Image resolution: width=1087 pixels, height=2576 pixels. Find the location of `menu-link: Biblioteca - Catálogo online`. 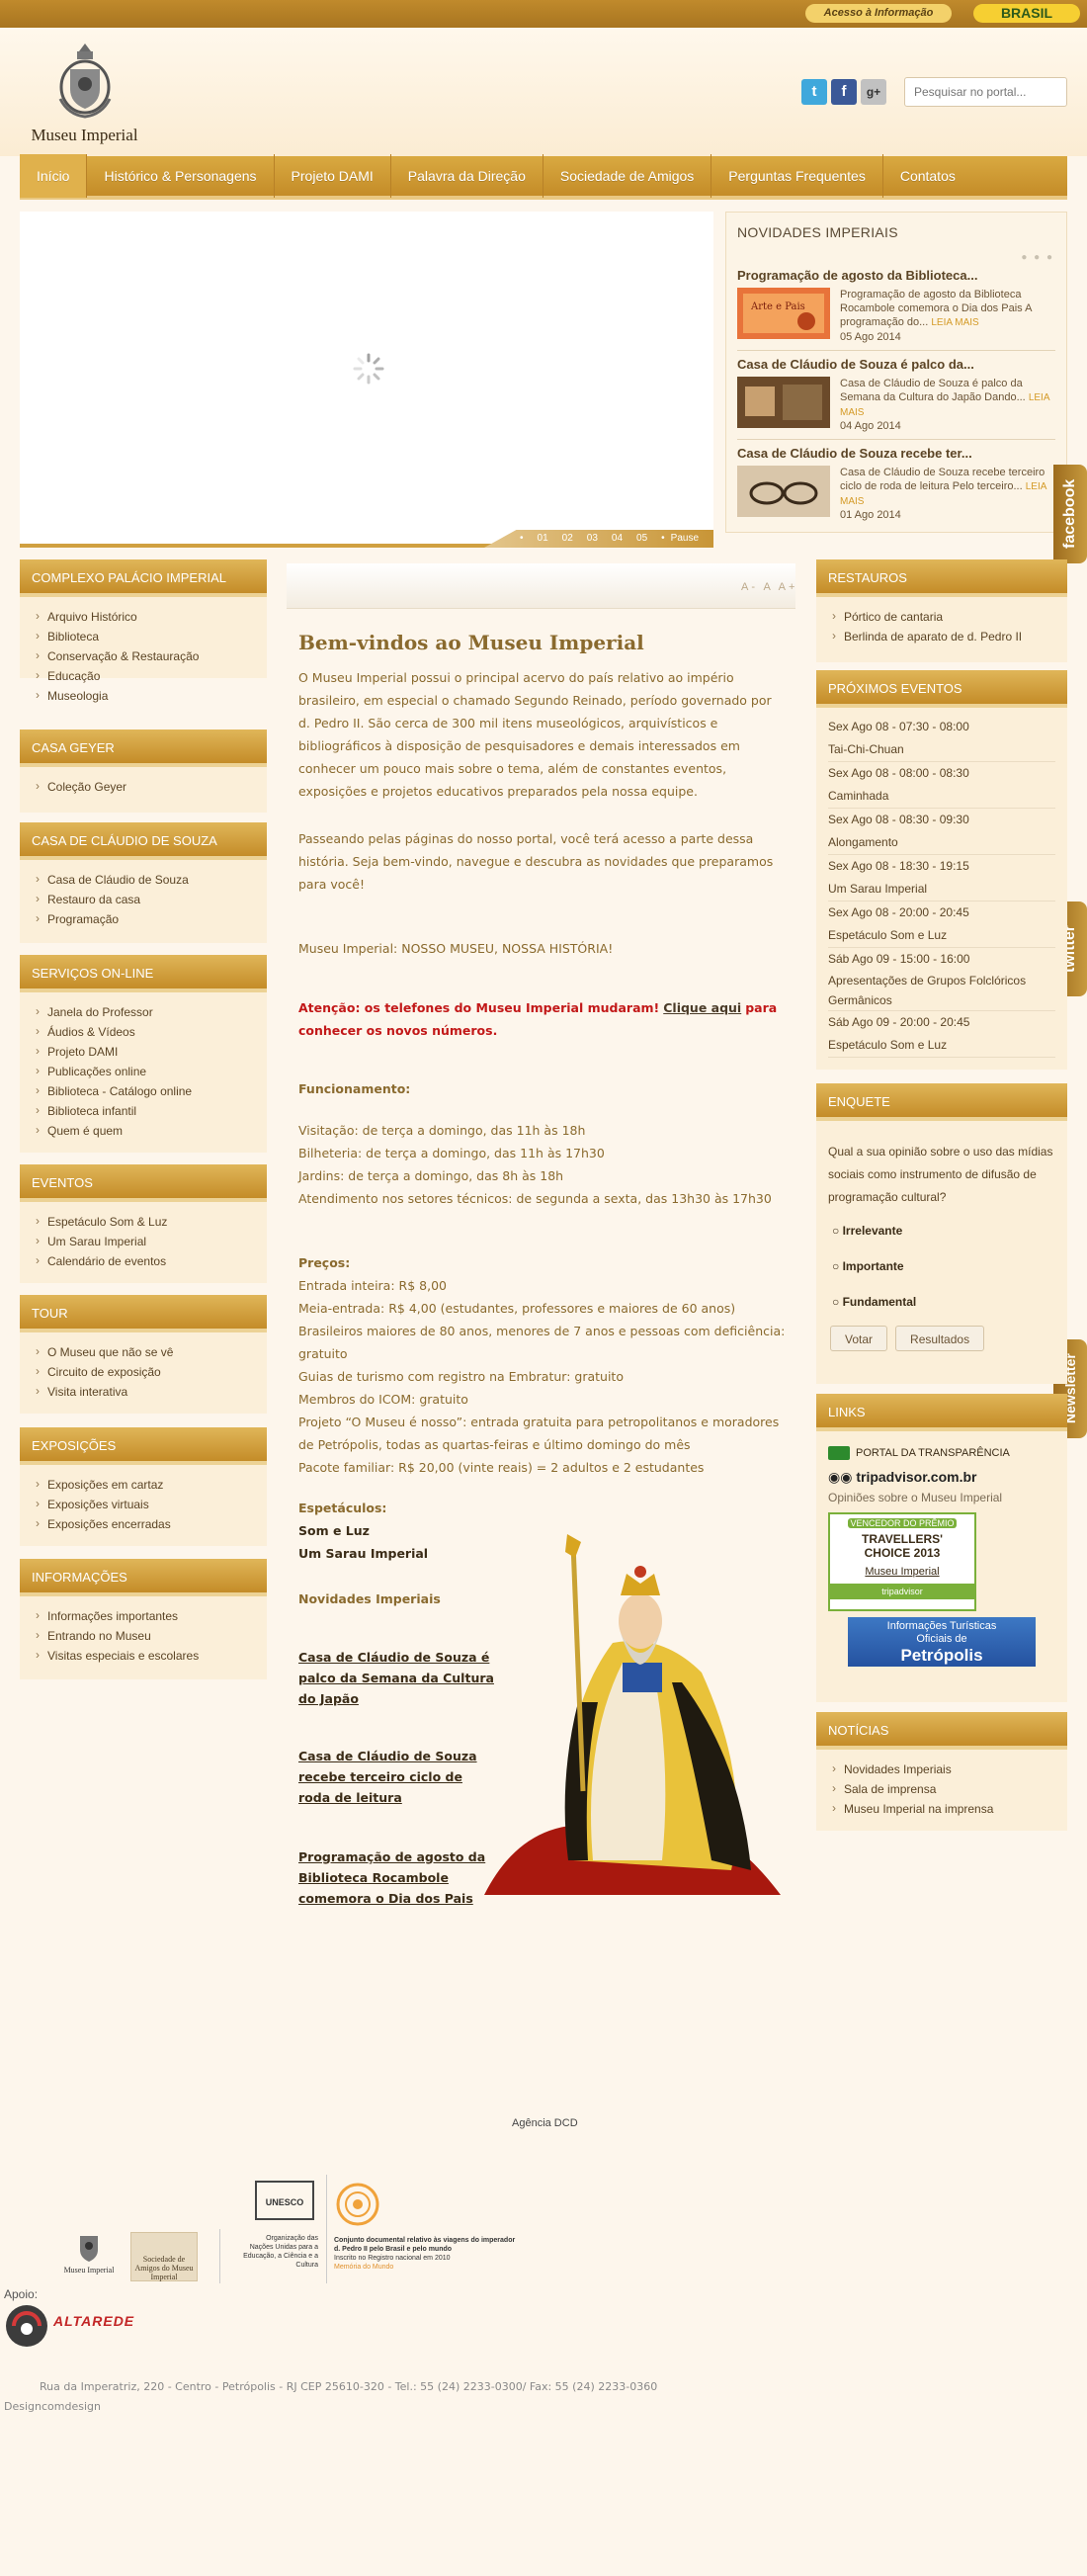

menu-link: Biblioteca - Catálogo online is located at coordinates (150, 1090).